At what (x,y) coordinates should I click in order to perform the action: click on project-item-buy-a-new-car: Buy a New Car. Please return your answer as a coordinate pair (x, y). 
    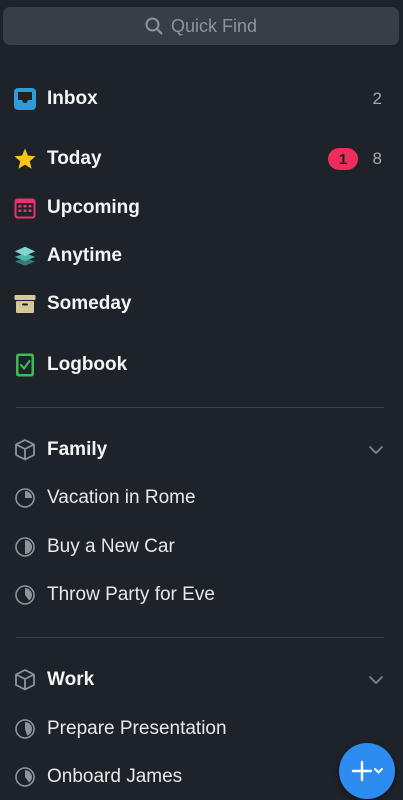
    Looking at the image, I should click on (201, 547).